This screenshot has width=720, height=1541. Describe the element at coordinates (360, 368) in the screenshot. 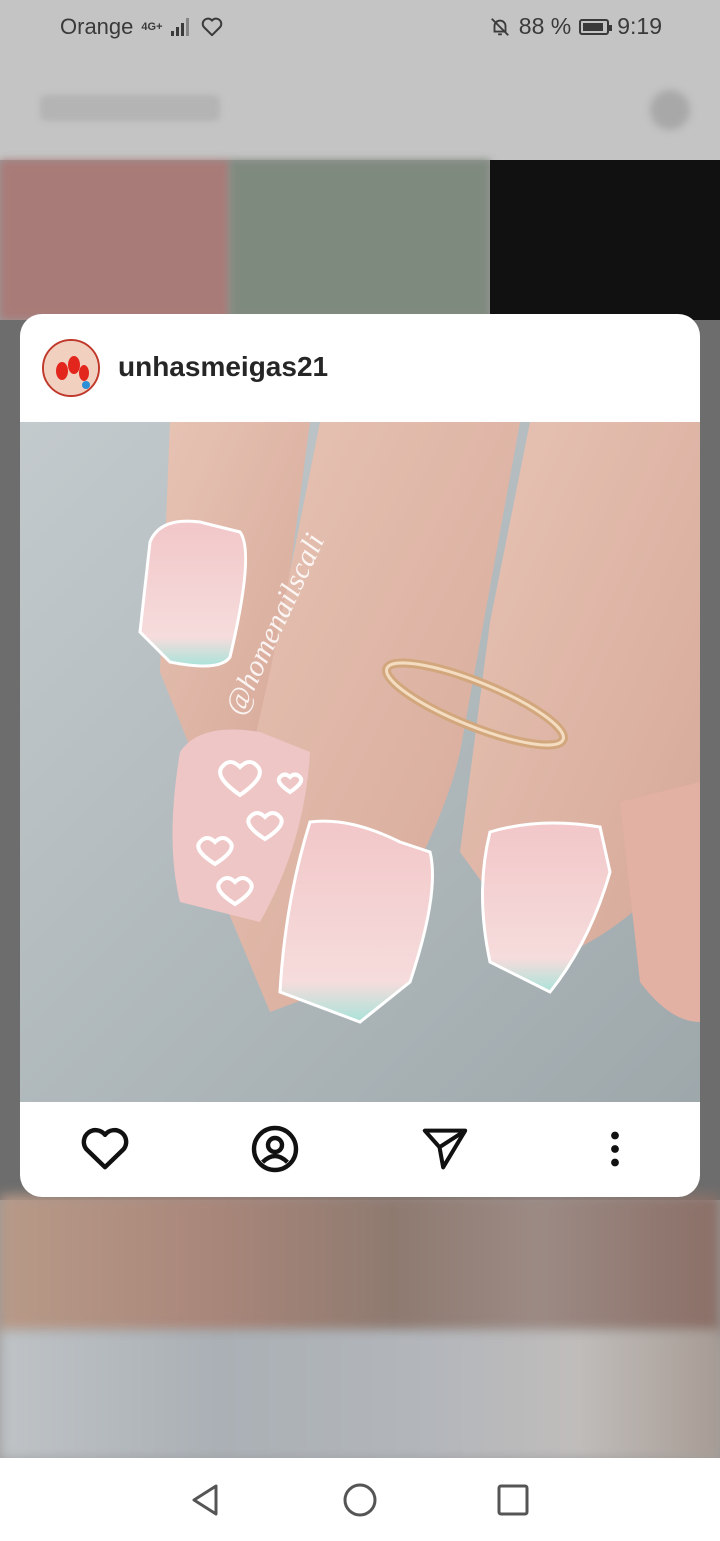

I see `post-header: unhasmeigas21` at that location.